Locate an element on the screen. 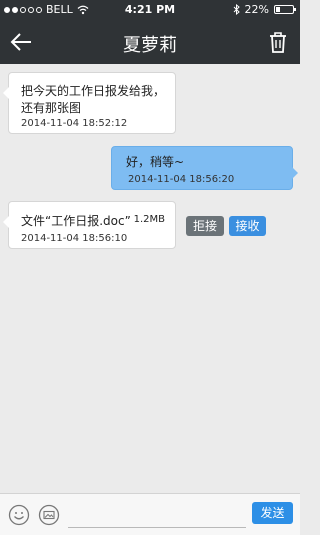  image-attach-icon is located at coordinates (49, 515).